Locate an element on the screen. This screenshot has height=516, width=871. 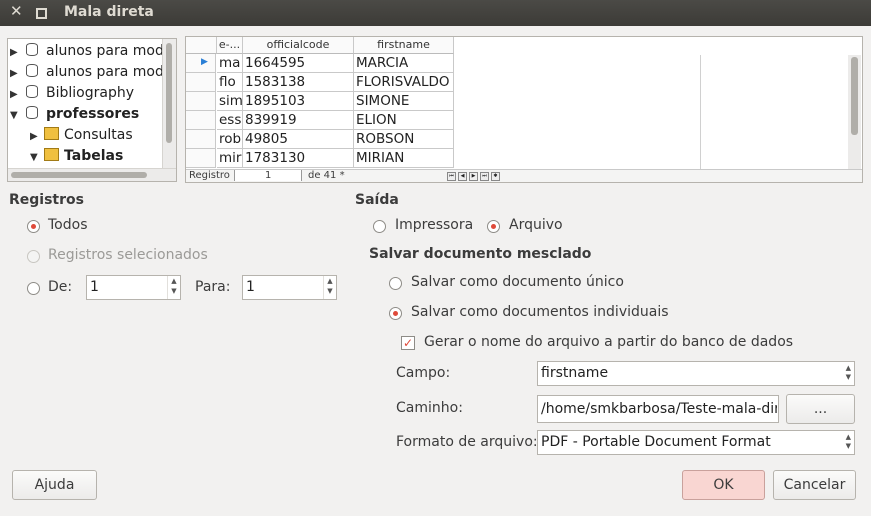
grid-cell: ROBSON is located at coordinates (404, 139).